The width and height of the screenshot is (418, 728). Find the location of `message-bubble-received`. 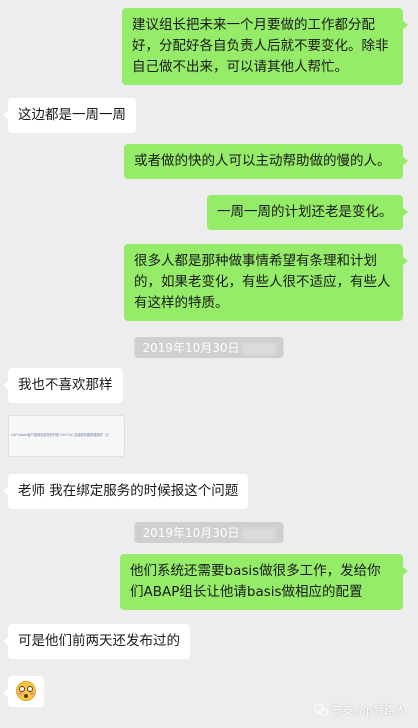

message-bubble-received is located at coordinates (23, 691).